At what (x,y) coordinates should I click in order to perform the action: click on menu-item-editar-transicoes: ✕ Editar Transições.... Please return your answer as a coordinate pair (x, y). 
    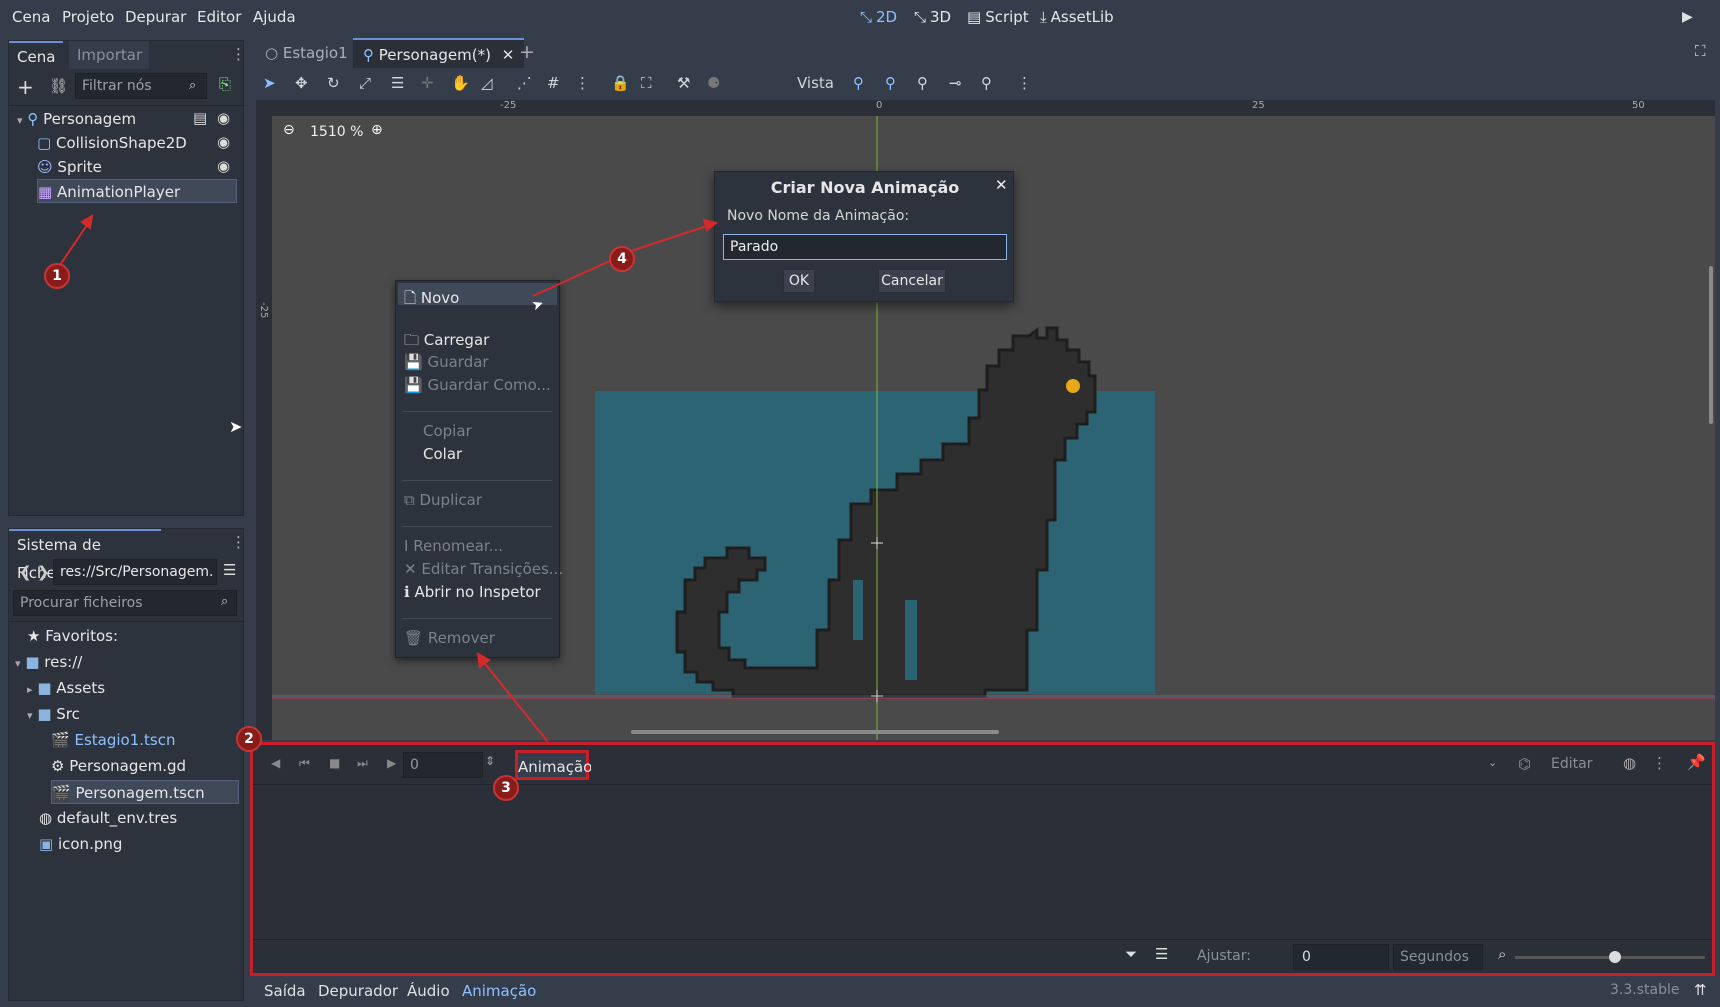
    Looking at the image, I should click on (483, 569).